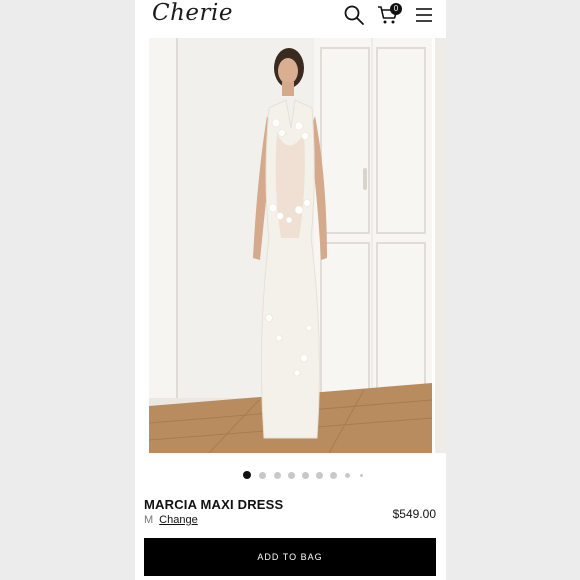  Describe the element at coordinates (440, 245) in the screenshot. I see `next-product-photo` at that location.